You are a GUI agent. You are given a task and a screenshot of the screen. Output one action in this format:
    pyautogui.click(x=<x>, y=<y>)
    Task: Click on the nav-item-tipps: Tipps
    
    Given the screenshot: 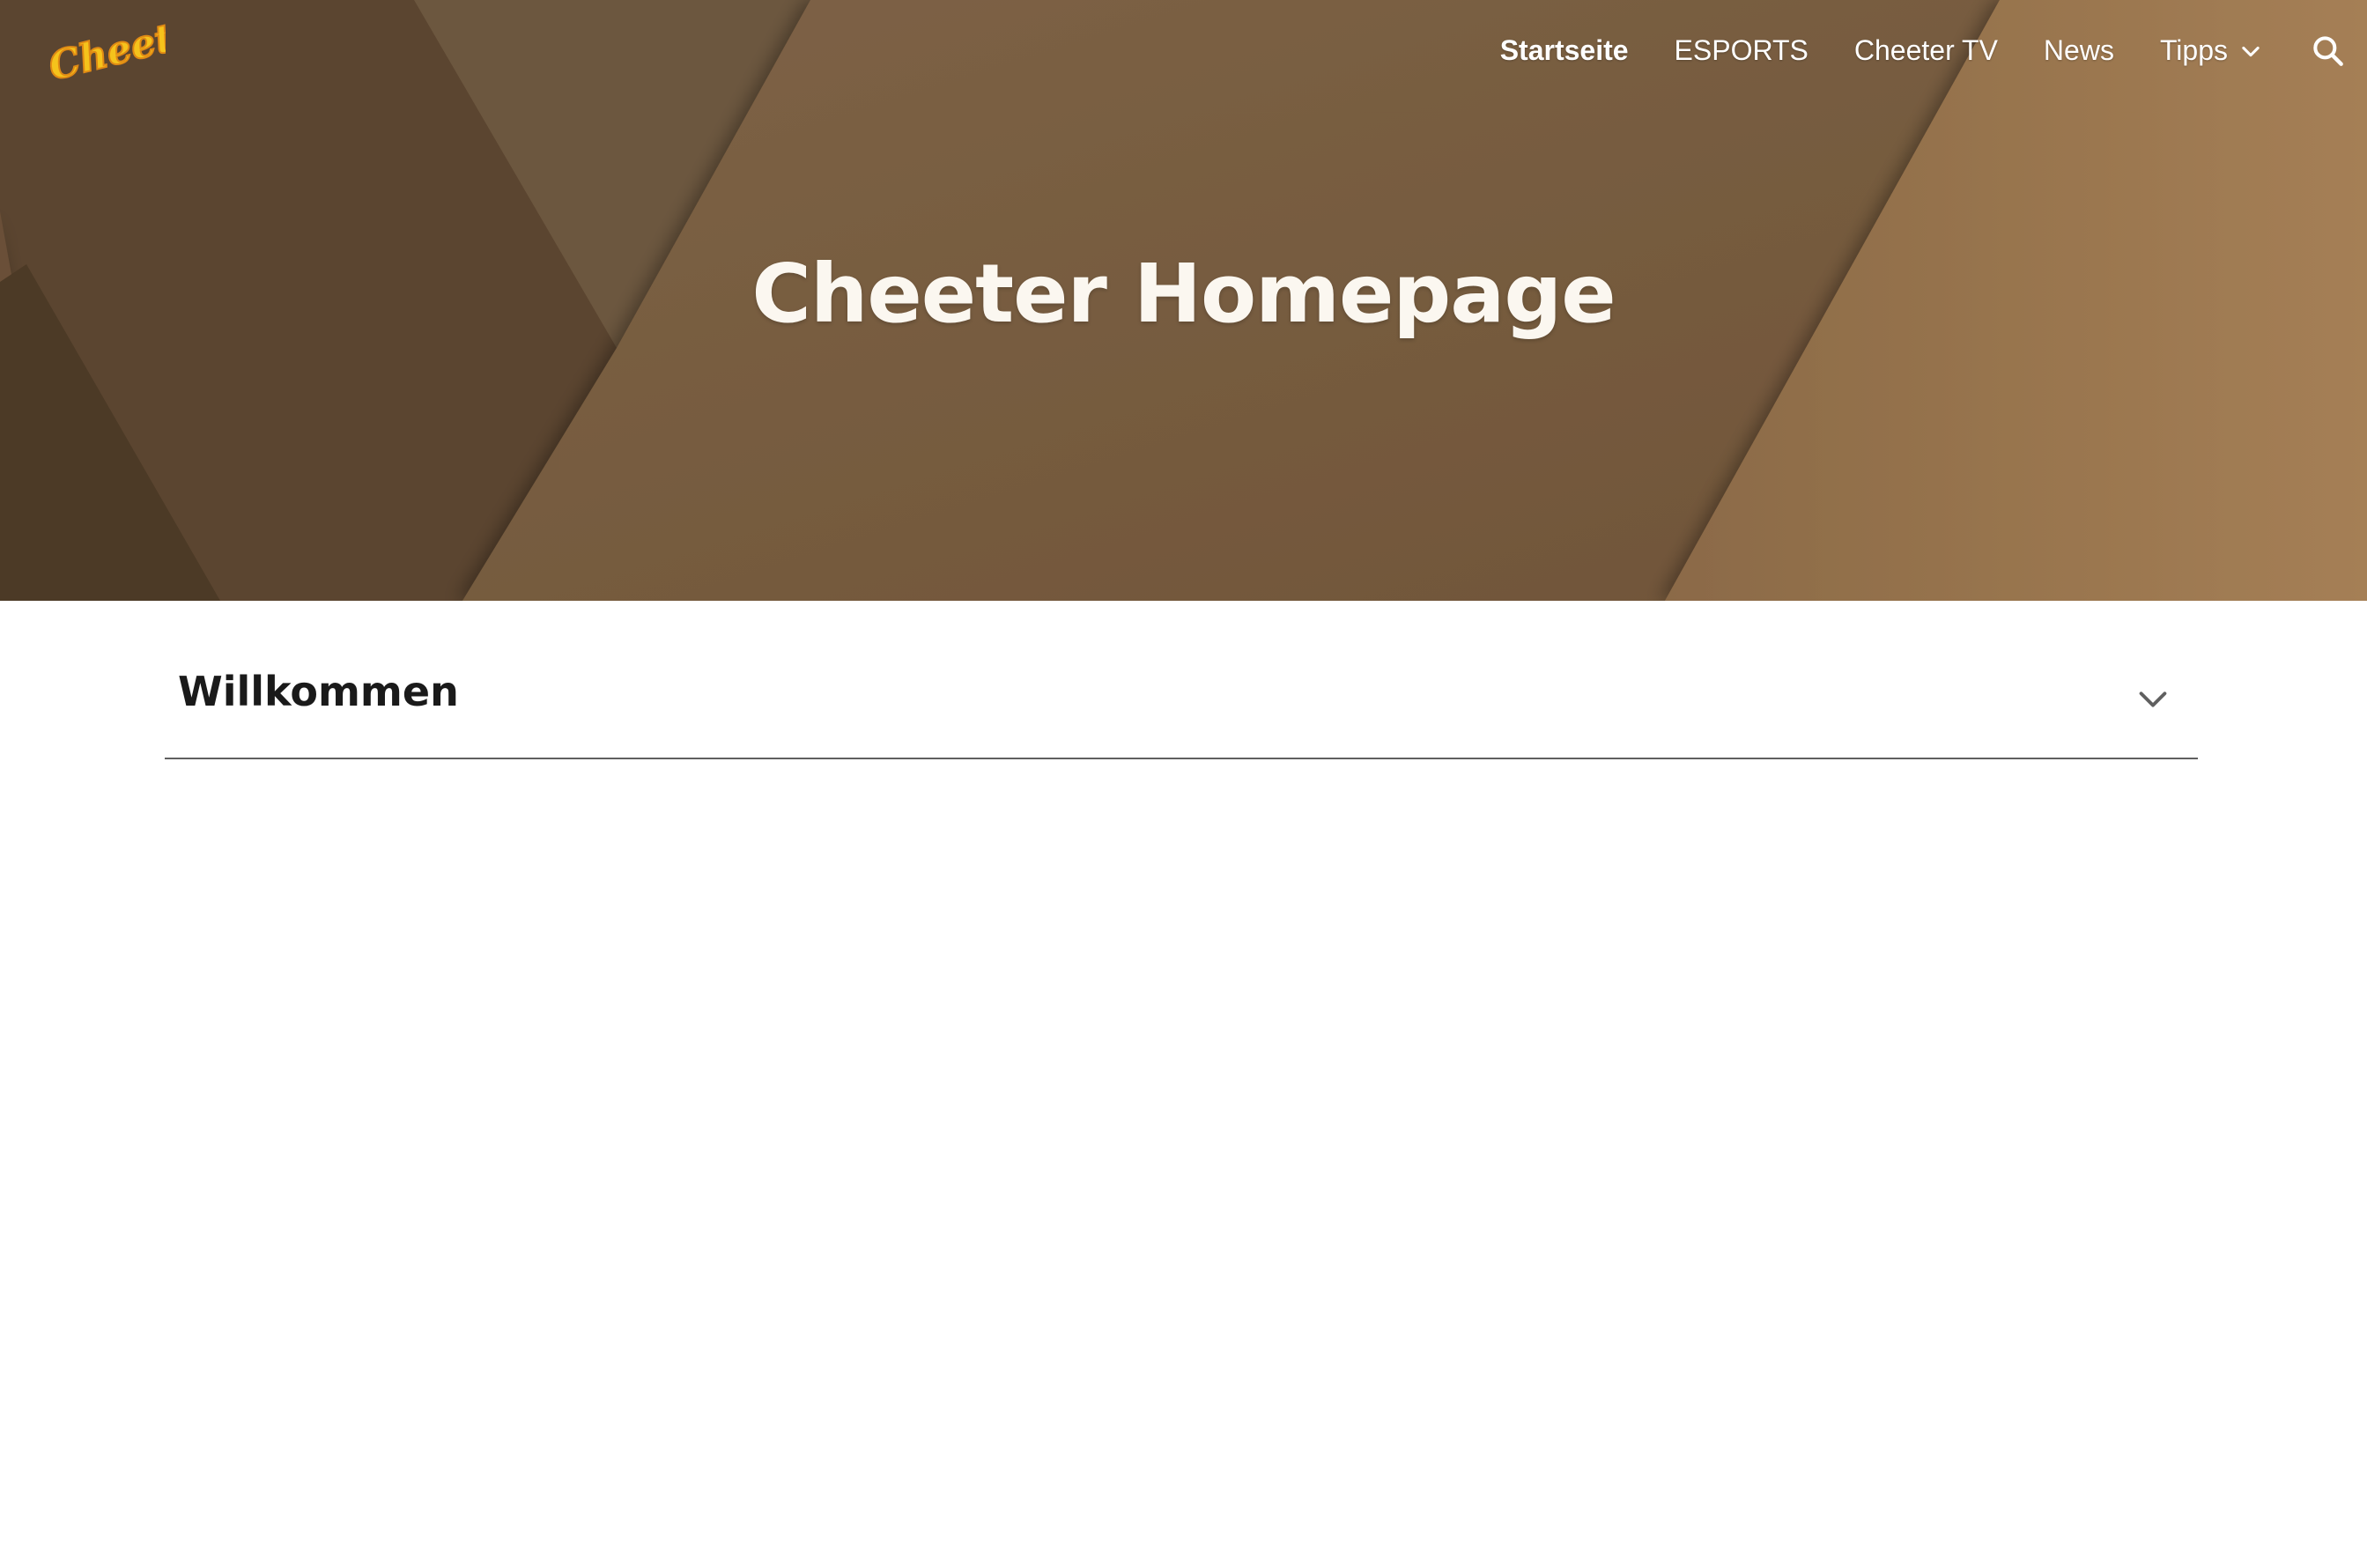 What is the action you would take?
    pyautogui.click(x=2211, y=50)
    